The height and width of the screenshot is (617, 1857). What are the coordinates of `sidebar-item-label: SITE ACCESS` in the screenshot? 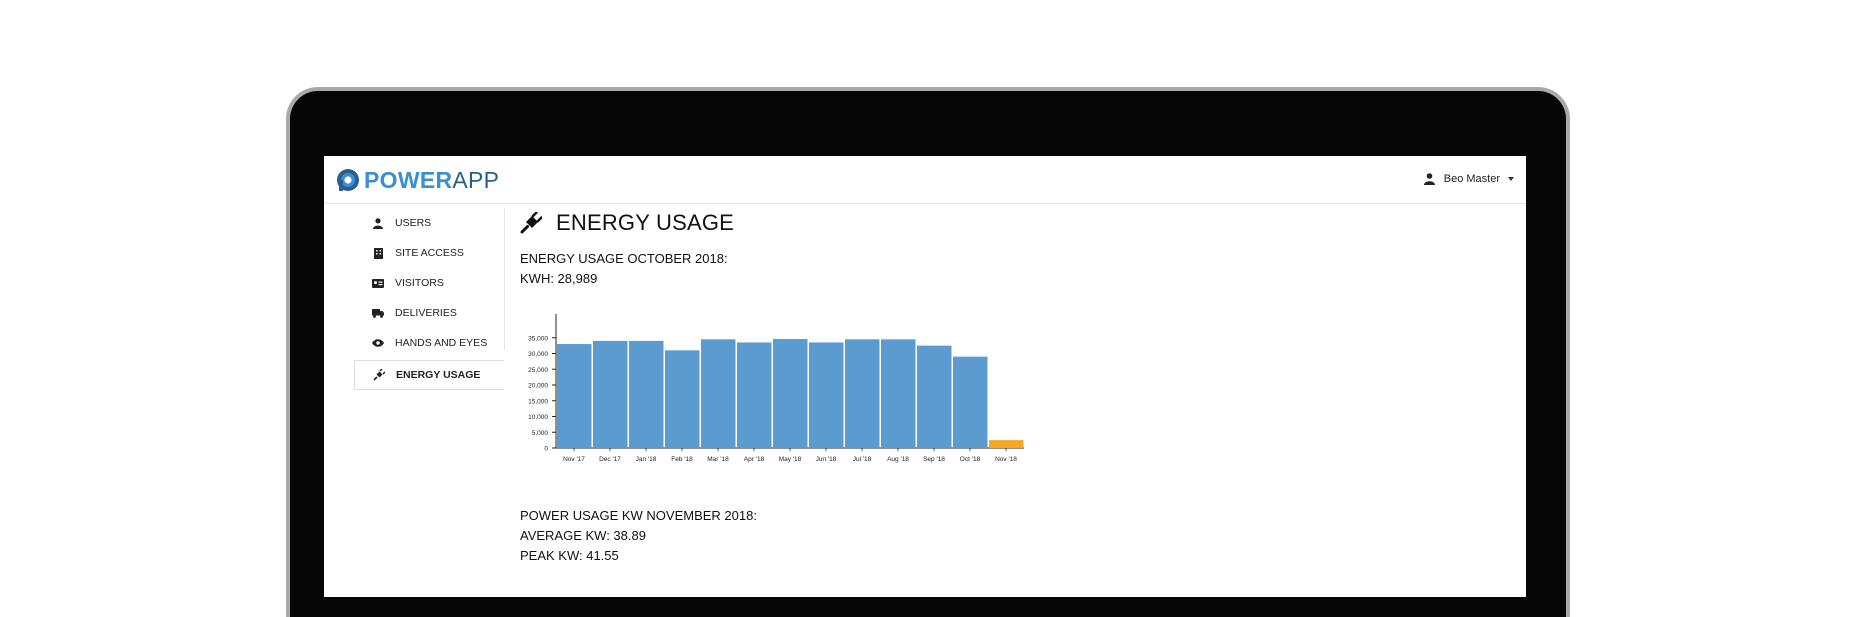 It's located at (429, 253).